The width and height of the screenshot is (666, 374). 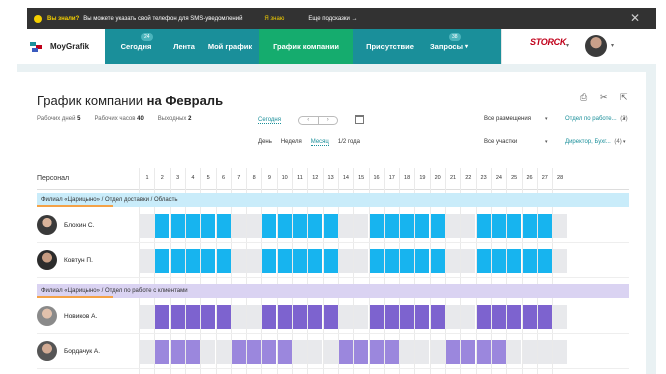 What do you see at coordinates (309, 120) in the screenshot?
I see `prev-arrow-button: ‹` at bounding box center [309, 120].